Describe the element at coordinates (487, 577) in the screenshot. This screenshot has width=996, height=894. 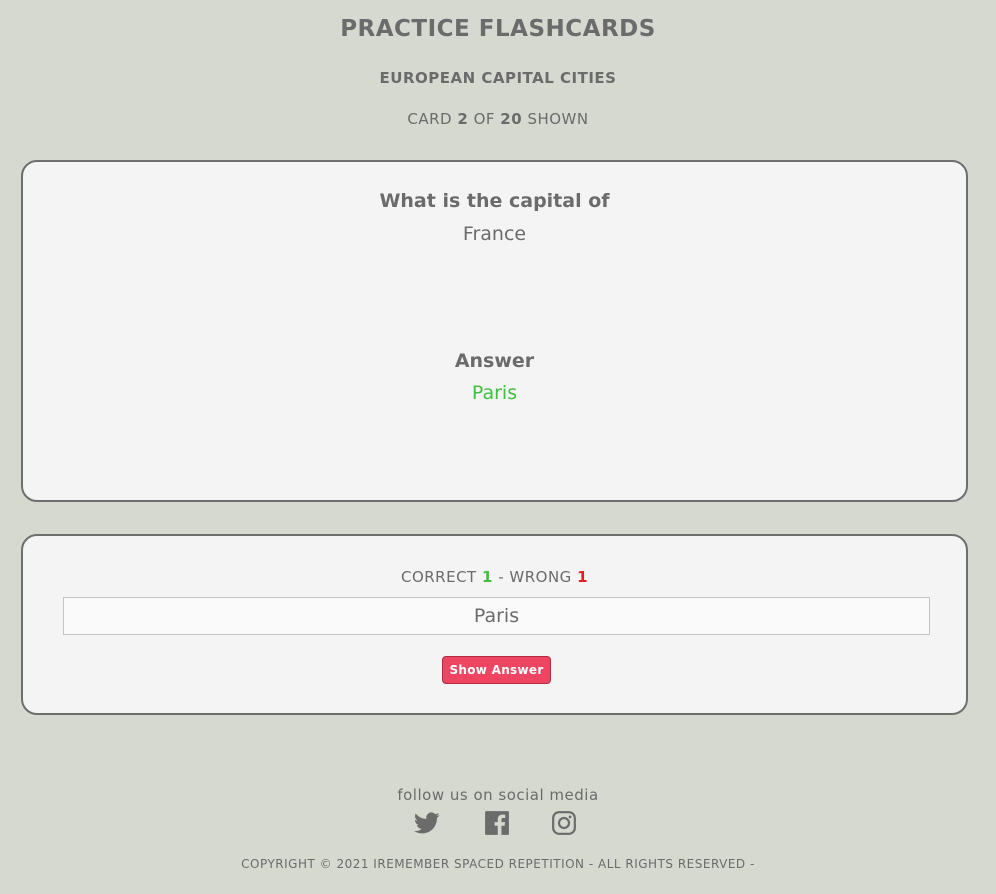
I see `correct-count: 1` at that location.